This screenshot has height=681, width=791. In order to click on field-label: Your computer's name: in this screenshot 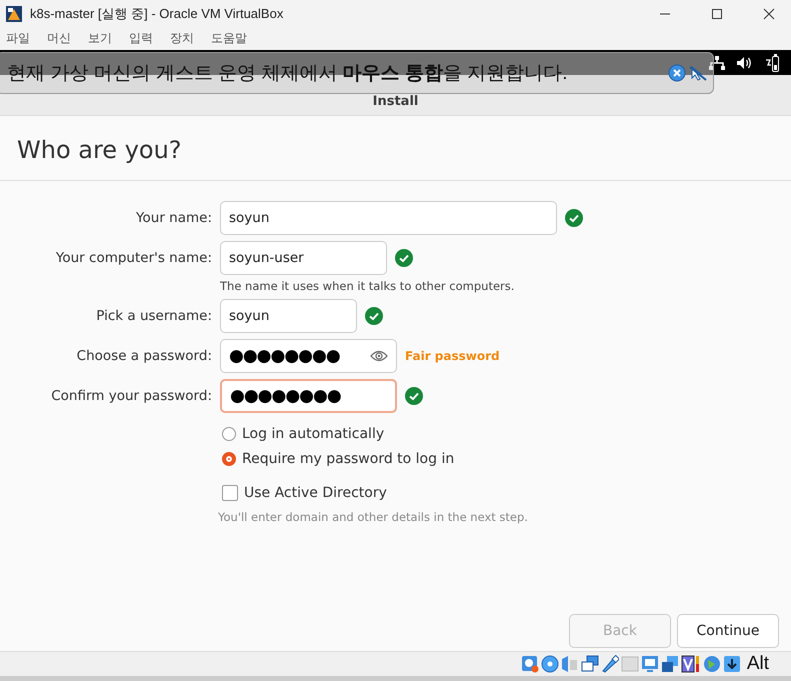, I will do `click(133, 258)`.